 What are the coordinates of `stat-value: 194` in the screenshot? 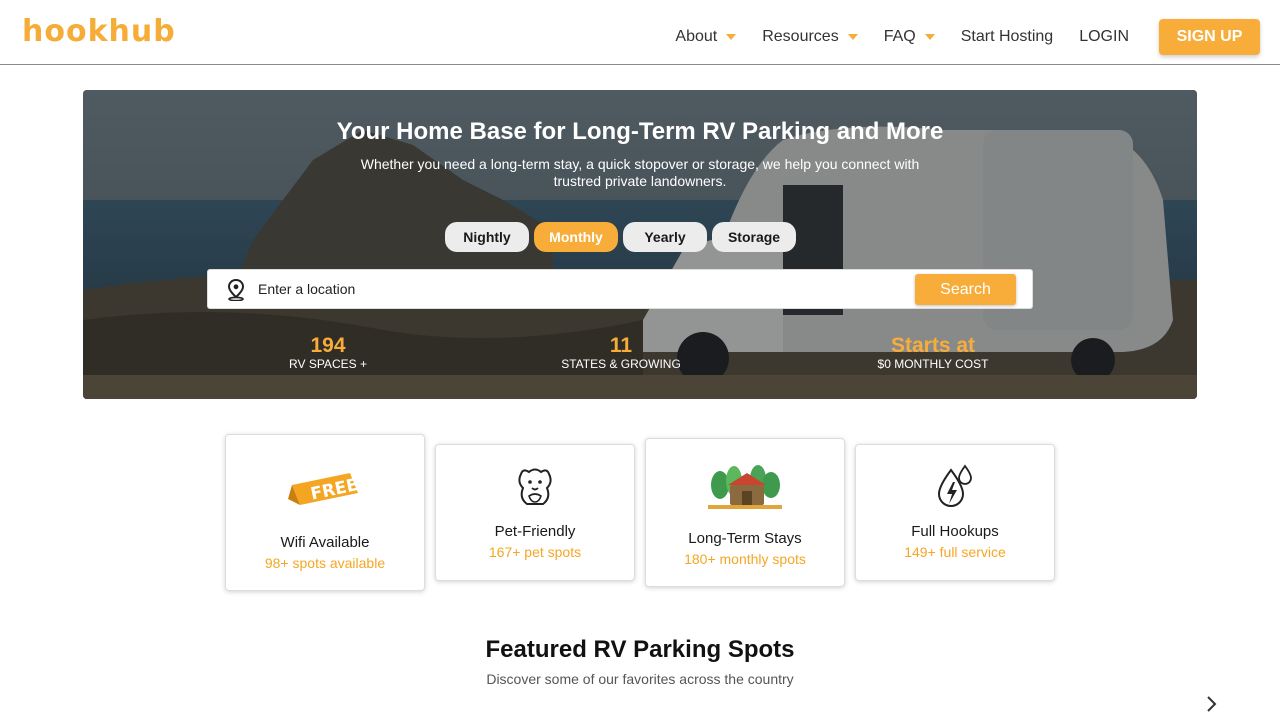 It's located at (328, 345).